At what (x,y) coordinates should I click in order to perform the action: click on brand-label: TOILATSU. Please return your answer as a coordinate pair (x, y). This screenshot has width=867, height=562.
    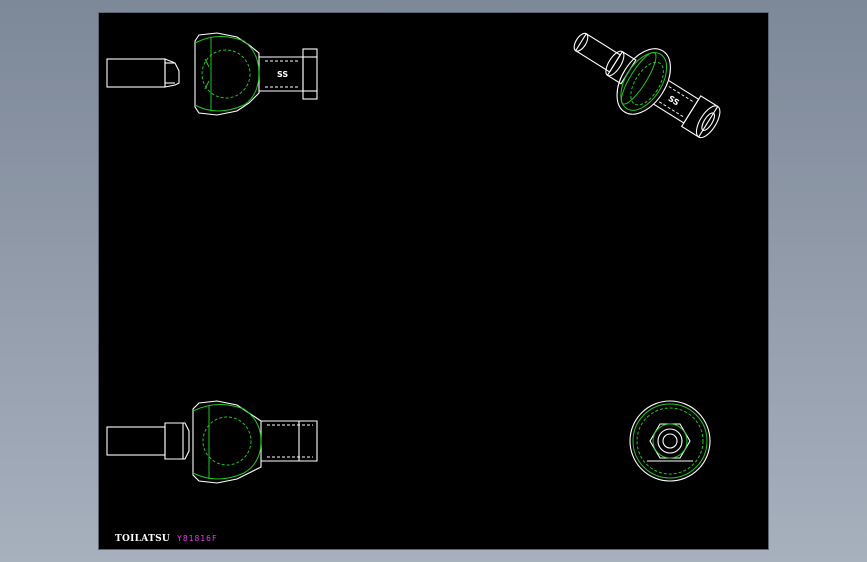
    Looking at the image, I should click on (143, 539).